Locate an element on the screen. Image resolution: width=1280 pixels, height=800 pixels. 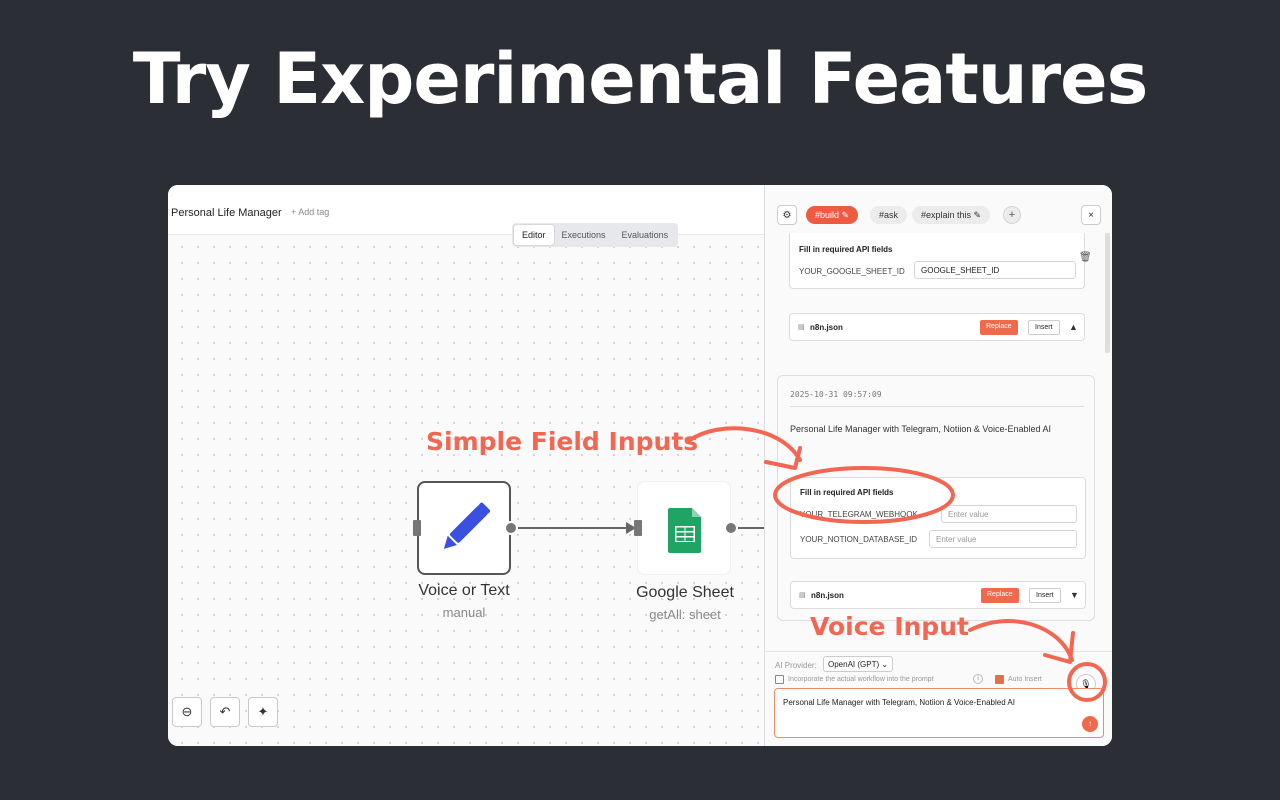
provider-label: AI Provider: is located at coordinates (796, 665).